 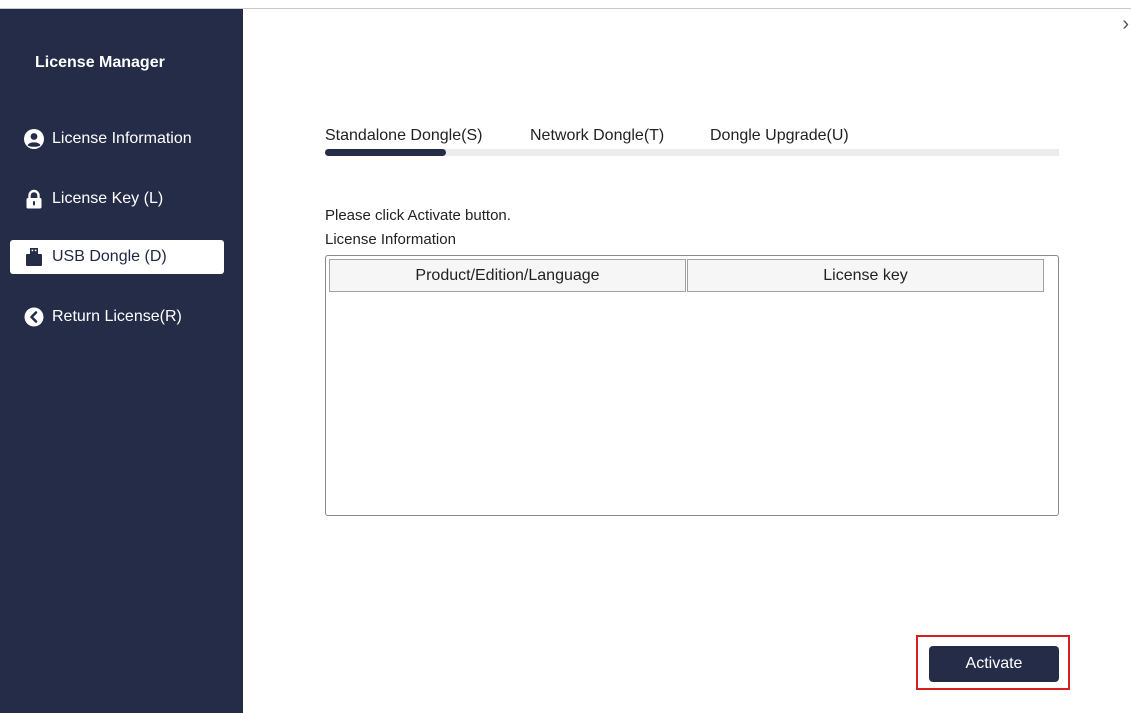 What do you see at coordinates (1125, 24) in the screenshot?
I see `close-icon: ›` at bounding box center [1125, 24].